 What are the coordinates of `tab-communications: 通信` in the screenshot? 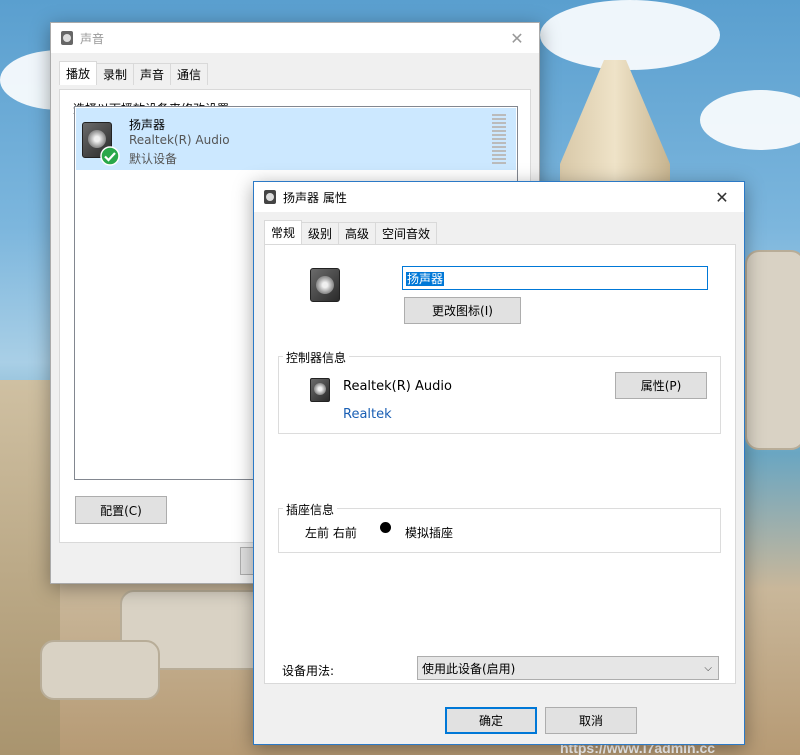 It's located at (189, 74).